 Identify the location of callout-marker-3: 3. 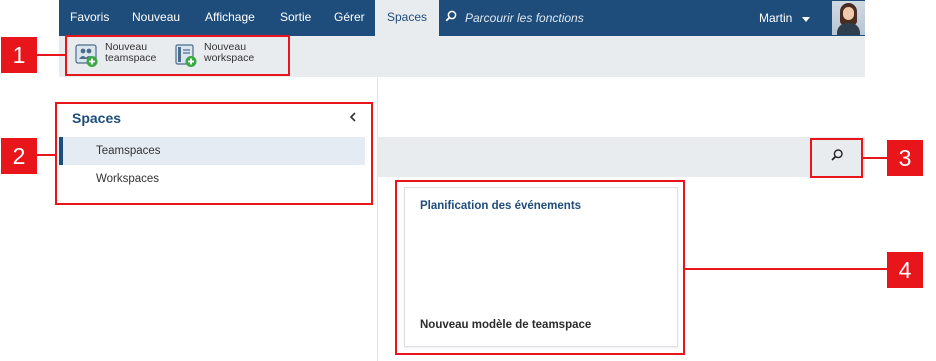
(905, 158).